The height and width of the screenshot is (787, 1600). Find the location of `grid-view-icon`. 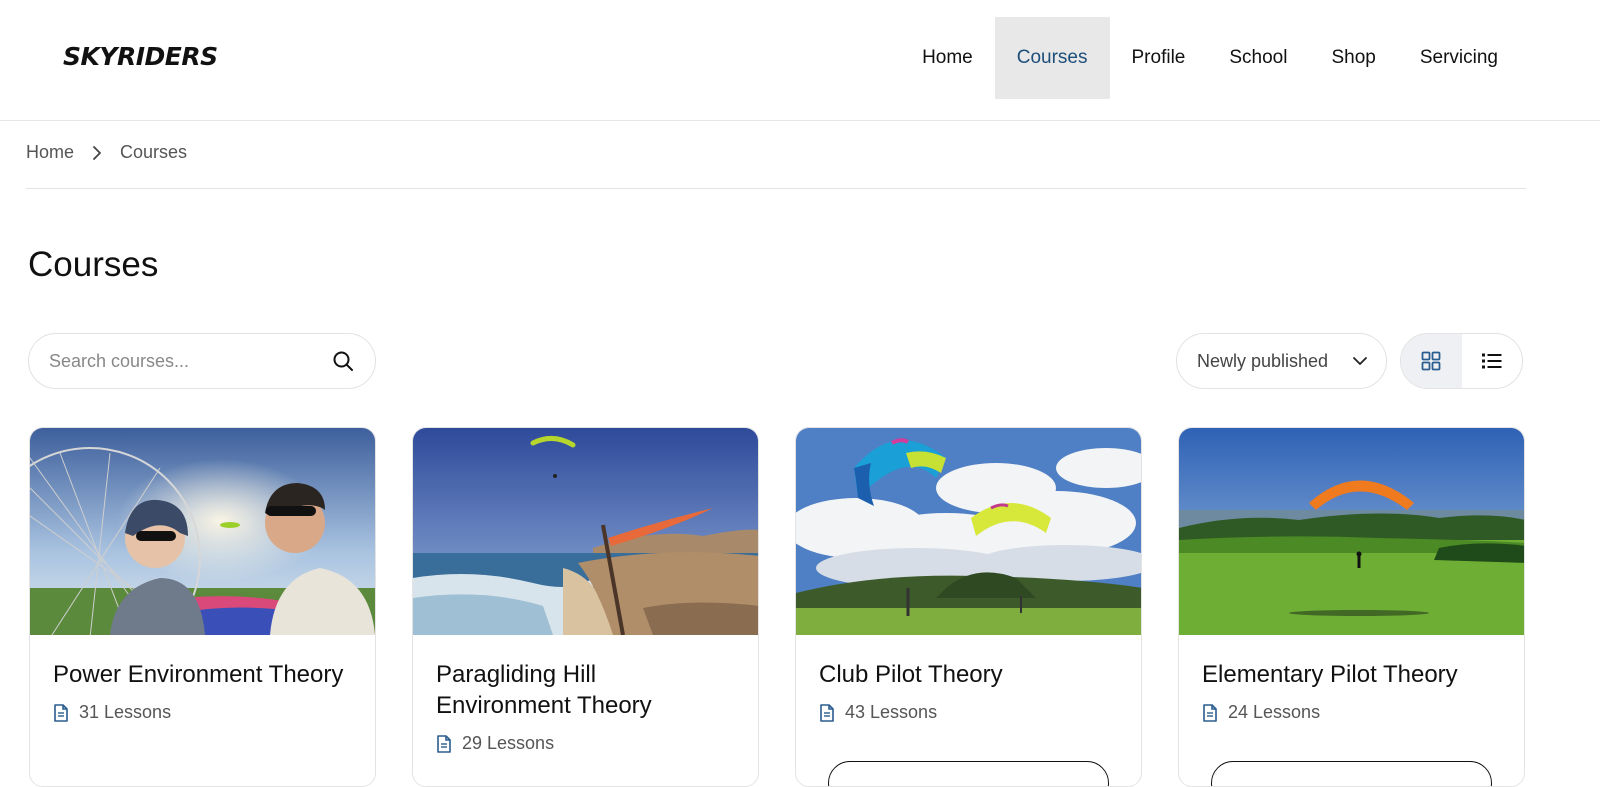

grid-view-icon is located at coordinates (1431, 361).